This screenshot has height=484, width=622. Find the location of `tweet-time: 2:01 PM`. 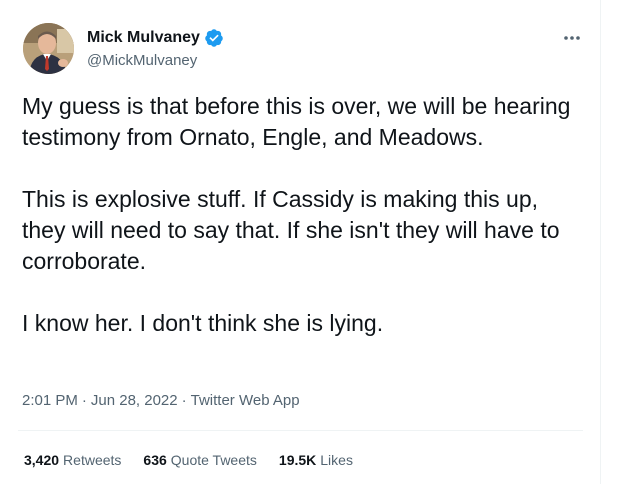

tweet-time: 2:01 PM is located at coordinates (50, 401).